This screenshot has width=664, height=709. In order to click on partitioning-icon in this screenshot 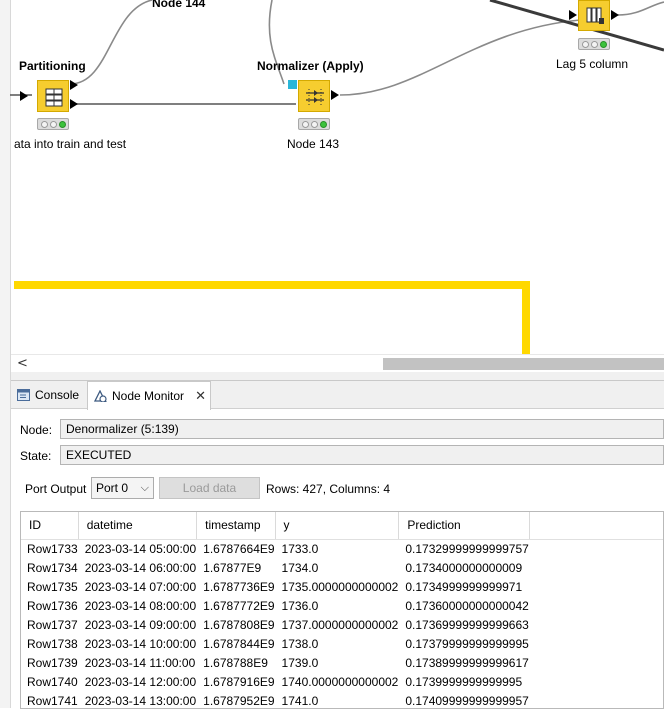, I will do `click(54, 97)`.